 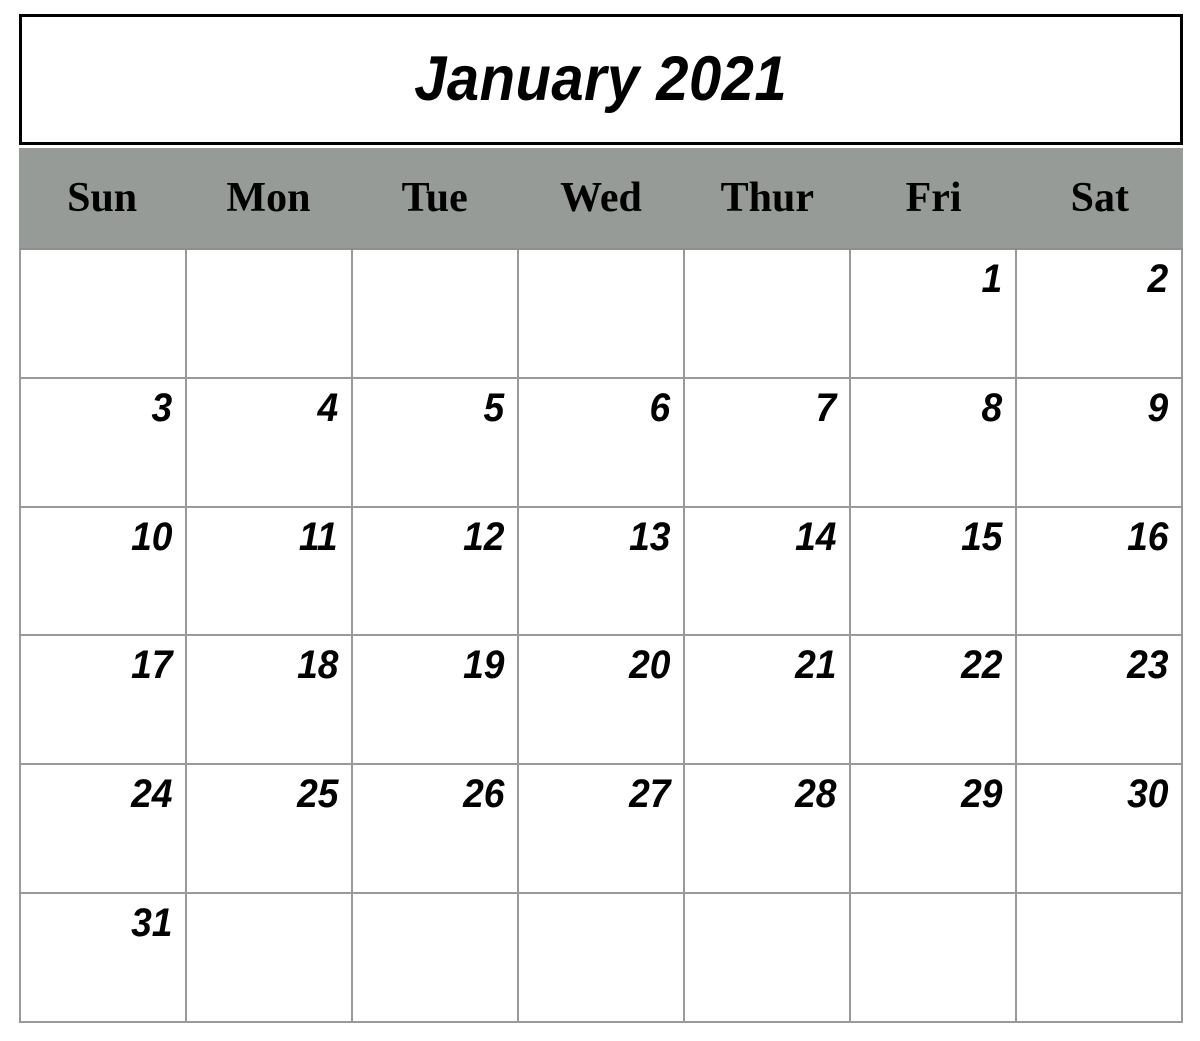 I want to click on weekday-label: Fri, so click(x=933, y=198).